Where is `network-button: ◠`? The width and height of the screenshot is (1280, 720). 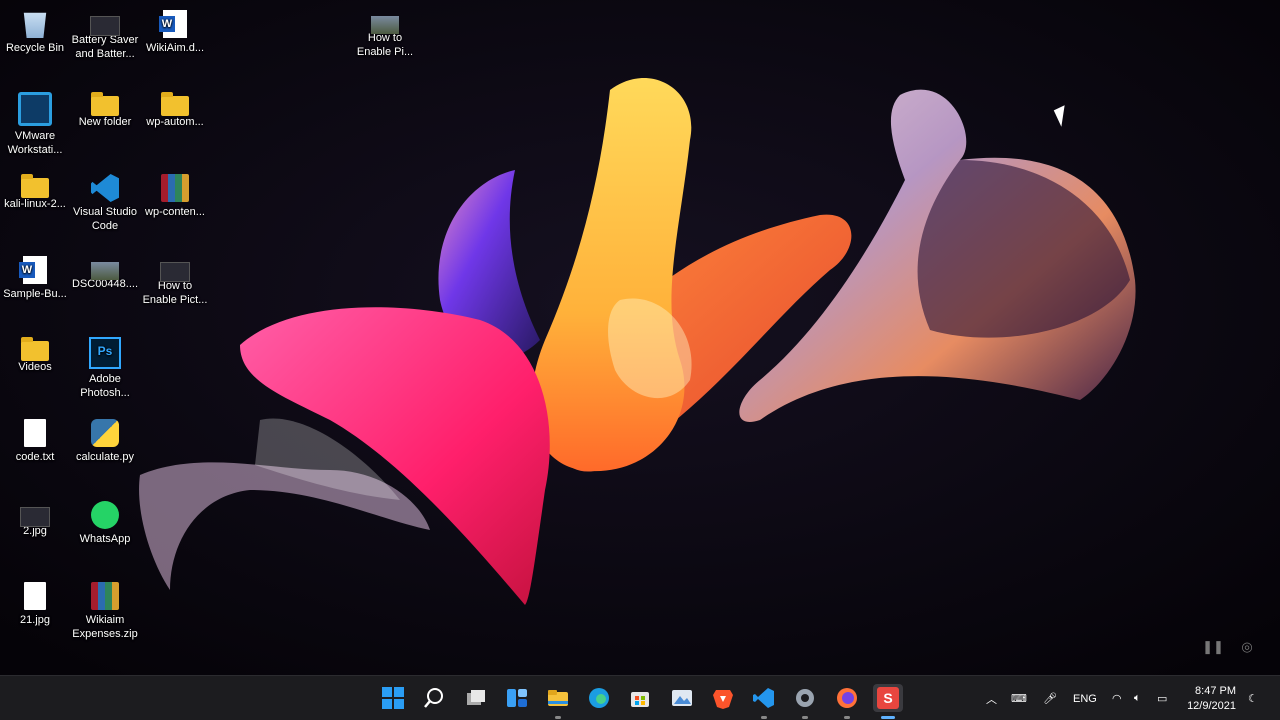
network-button: ◠ is located at coordinates (1117, 698).